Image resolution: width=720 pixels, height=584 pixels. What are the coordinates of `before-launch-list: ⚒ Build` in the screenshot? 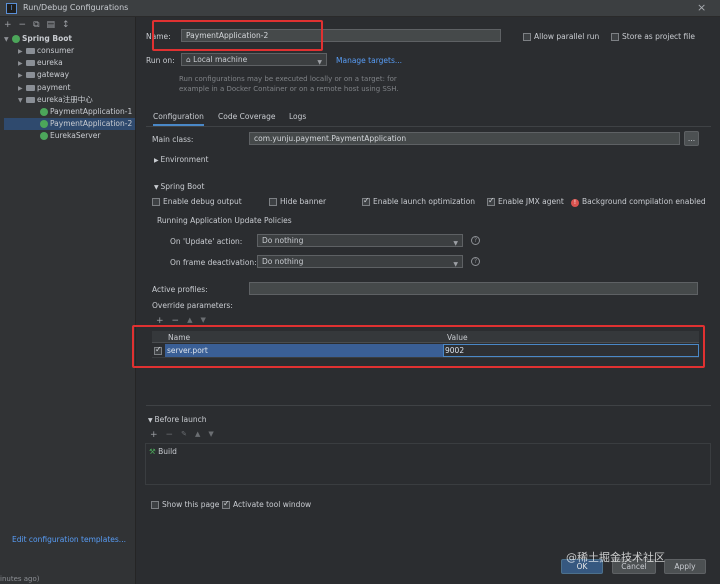 It's located at (428, 464).